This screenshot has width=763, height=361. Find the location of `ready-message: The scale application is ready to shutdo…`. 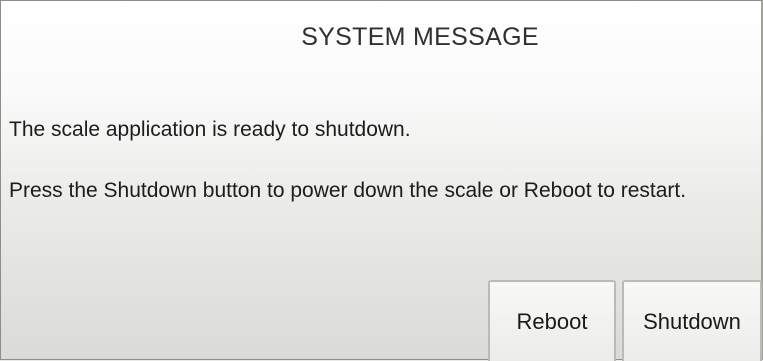

ready-message: The scale application is ready to shutdo… is located at coordinates (210, 129).